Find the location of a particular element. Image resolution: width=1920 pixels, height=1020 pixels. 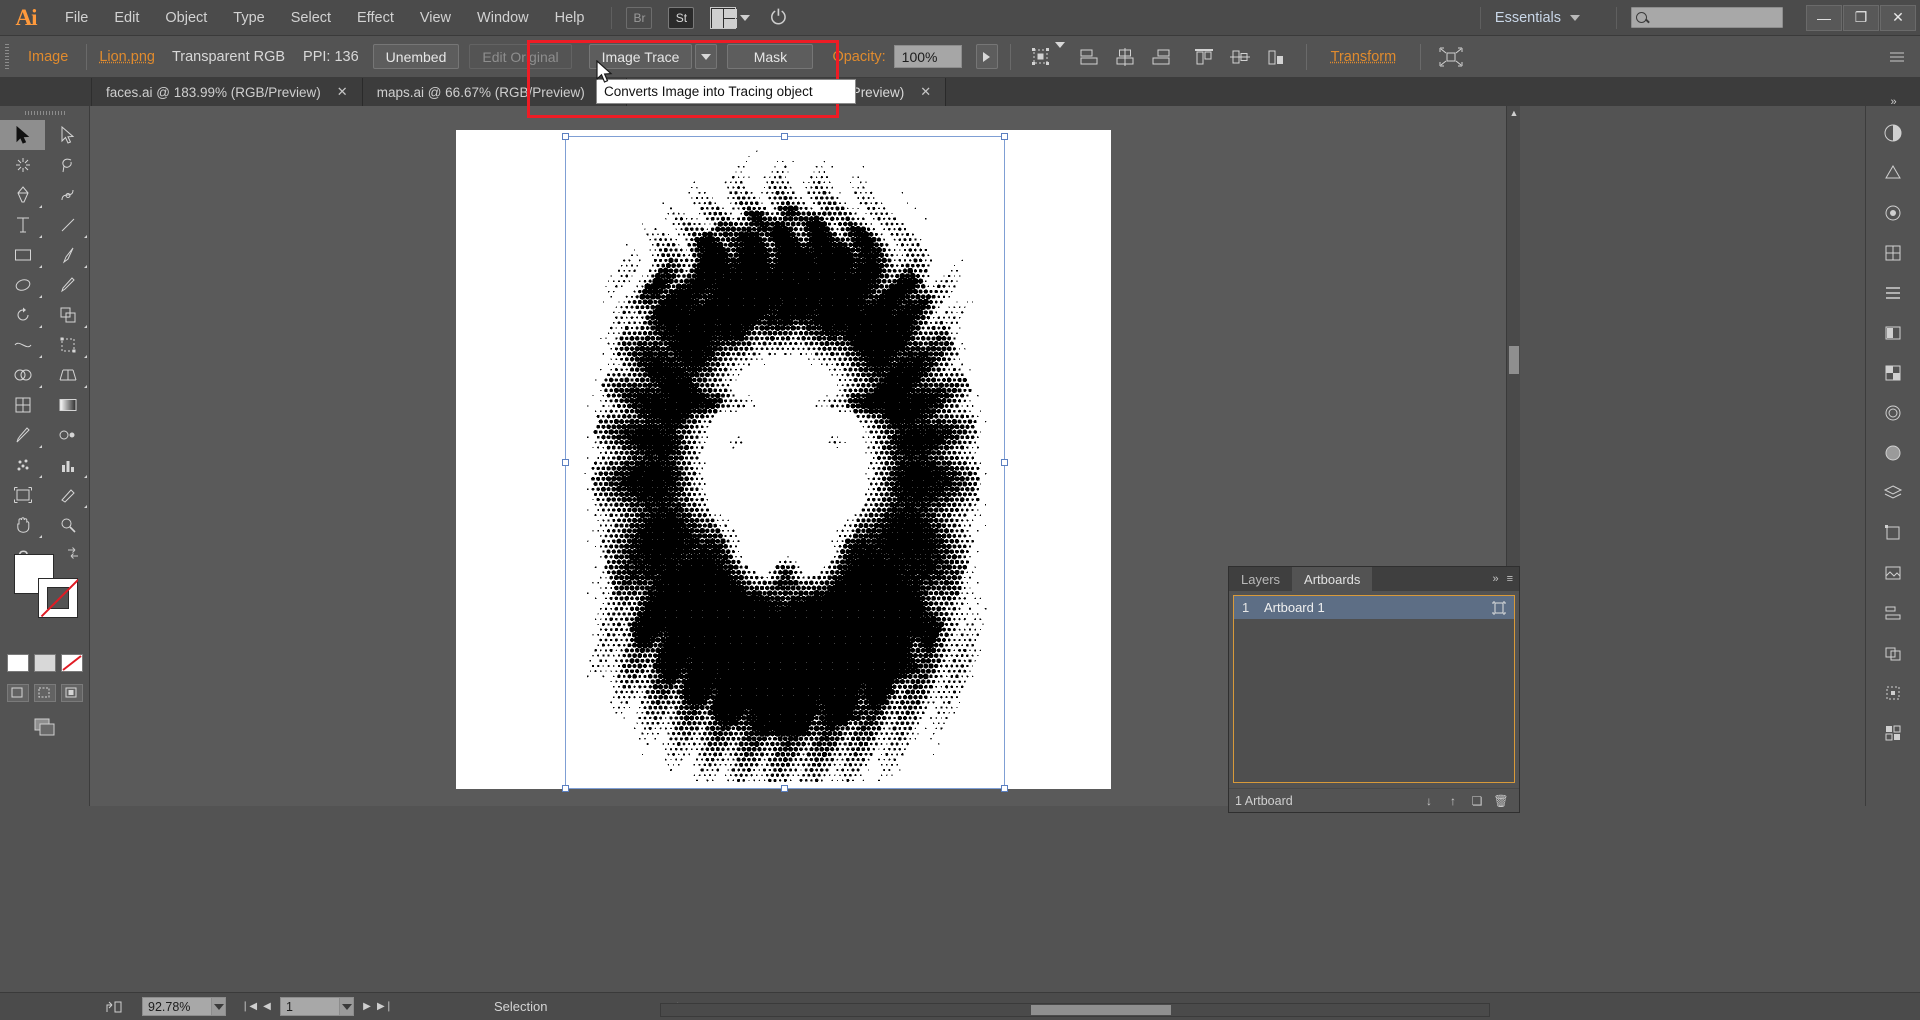

linked-file-link: Lion.png is located at coordinates (127, 57).